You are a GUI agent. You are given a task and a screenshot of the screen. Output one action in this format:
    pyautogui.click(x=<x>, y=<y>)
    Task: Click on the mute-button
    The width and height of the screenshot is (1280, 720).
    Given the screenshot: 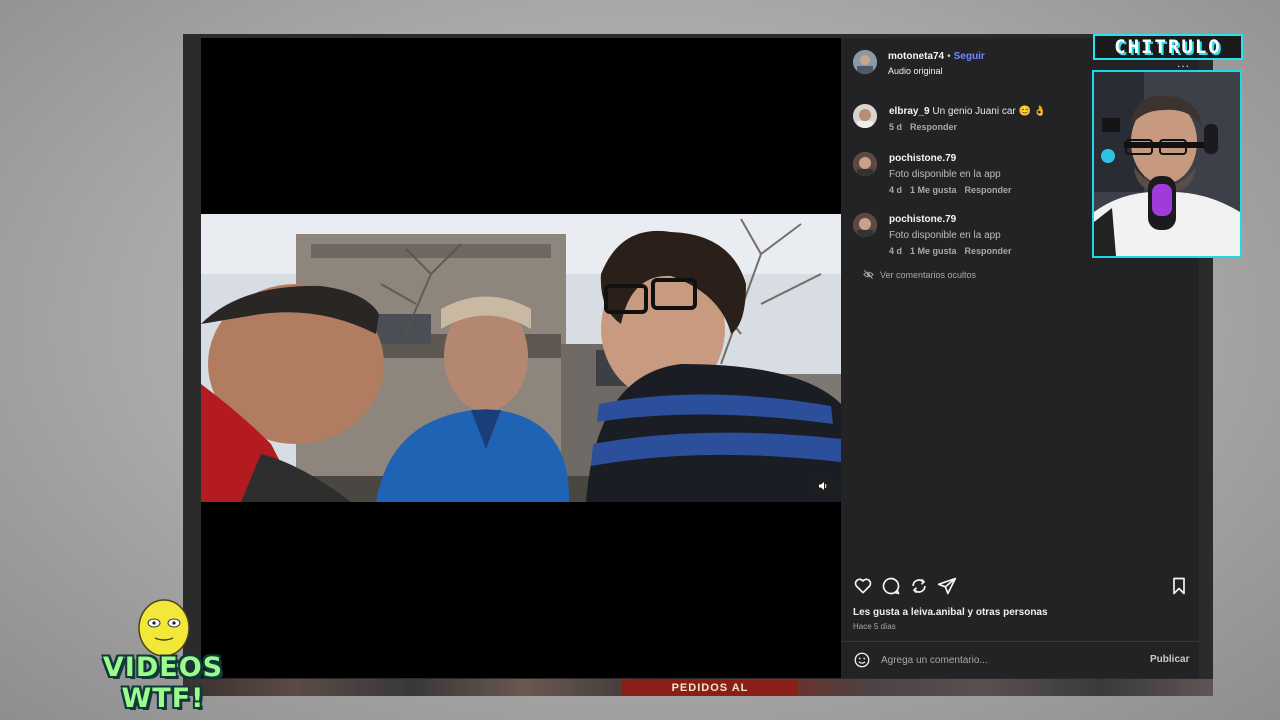 What is the action you would take?
    pyautogui.click(x=823, y=486)
    